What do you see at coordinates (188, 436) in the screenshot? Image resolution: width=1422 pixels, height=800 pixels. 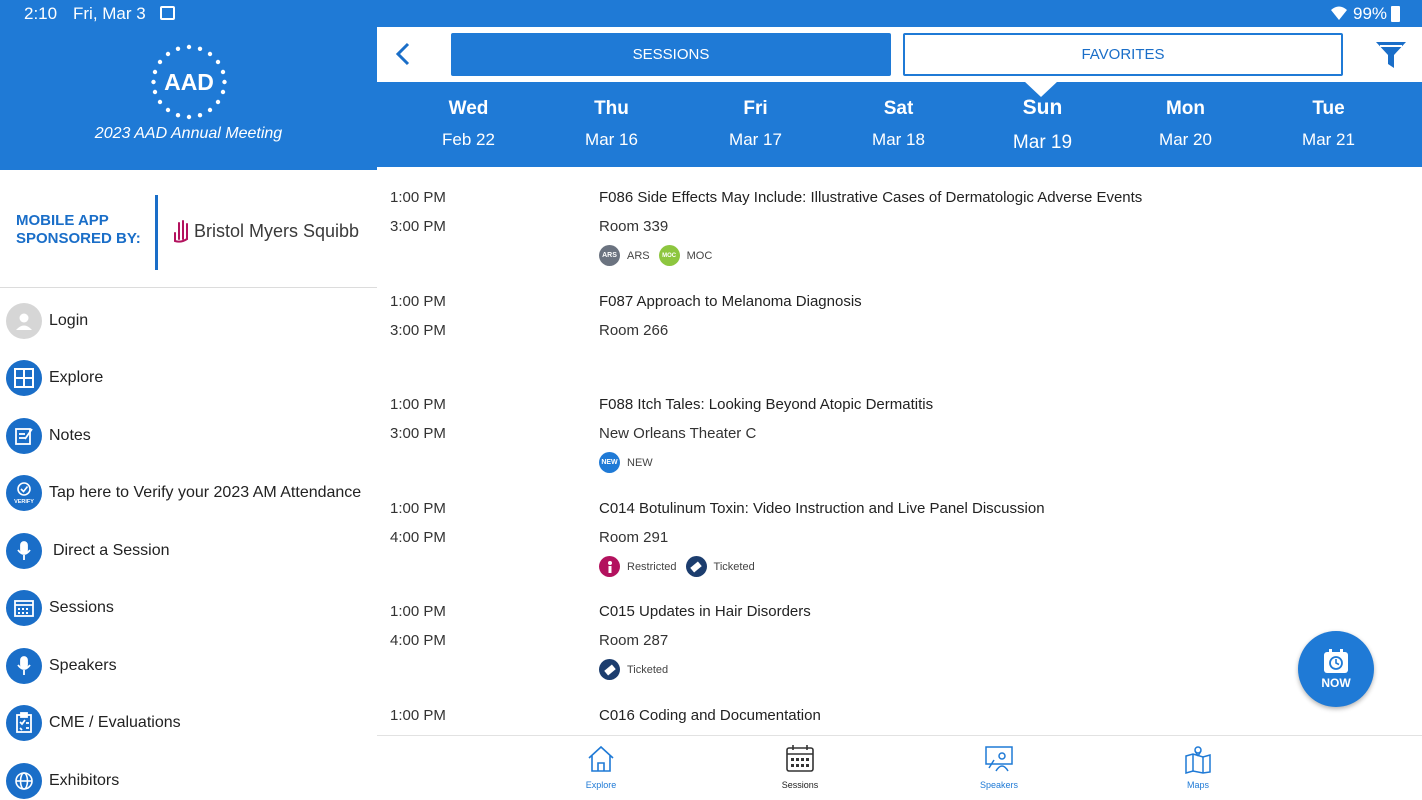 I see `sidebar-item-notes: Notes` at bounding box center [188, 436].